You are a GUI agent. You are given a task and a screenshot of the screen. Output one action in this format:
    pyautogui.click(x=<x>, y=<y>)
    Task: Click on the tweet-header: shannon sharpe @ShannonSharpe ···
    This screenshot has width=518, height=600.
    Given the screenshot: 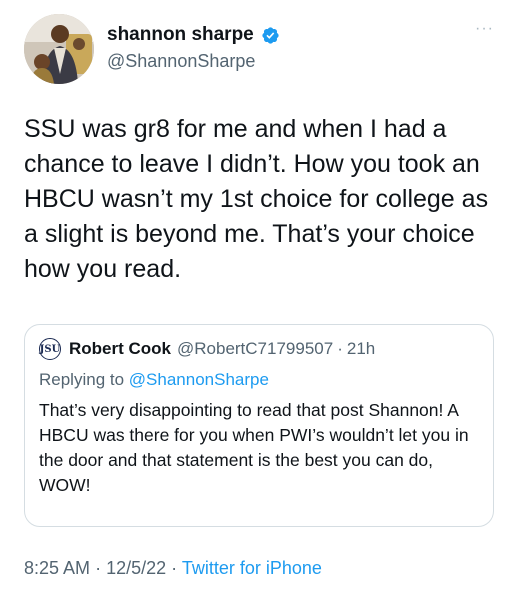 What is the action you would take?
    pyautogui.click(x=259, y=49)
    